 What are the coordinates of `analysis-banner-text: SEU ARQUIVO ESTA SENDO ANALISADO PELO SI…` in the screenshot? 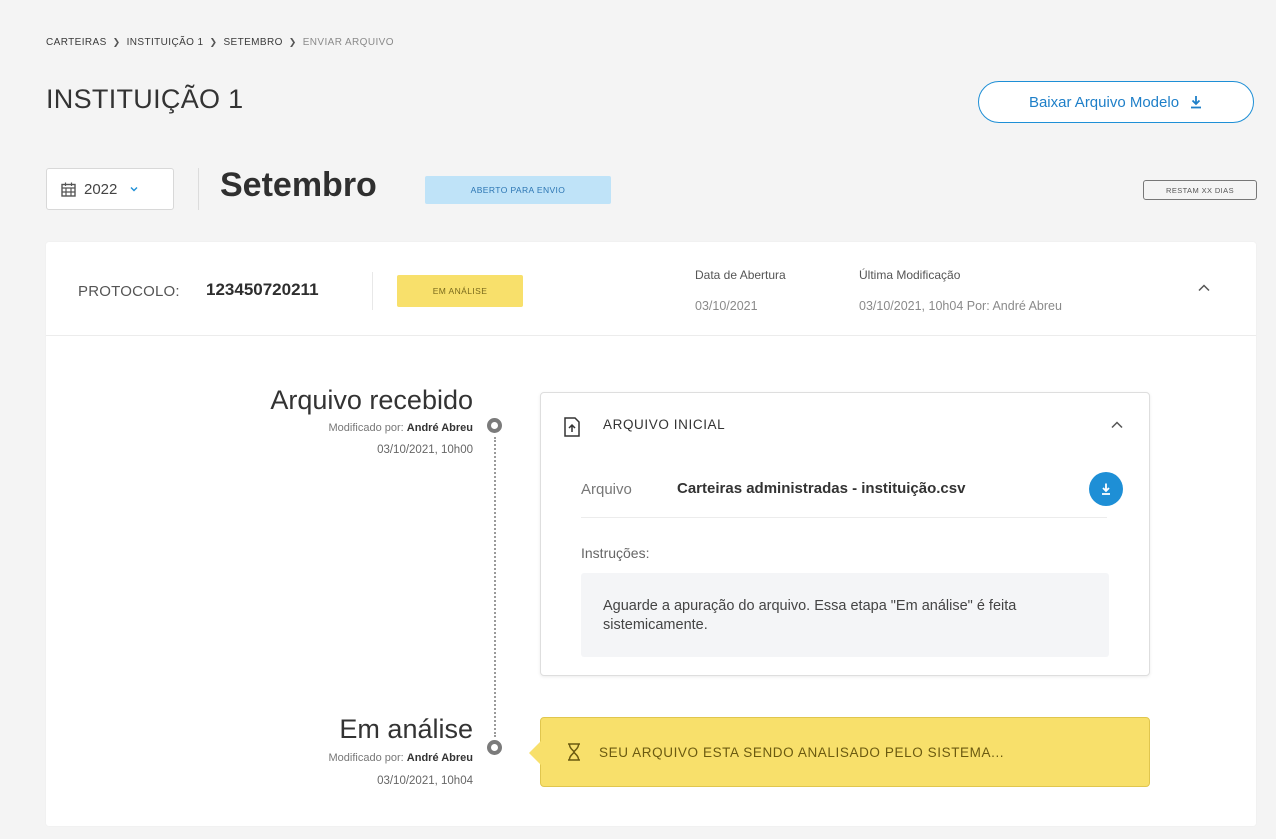 It's located at (802, 752).